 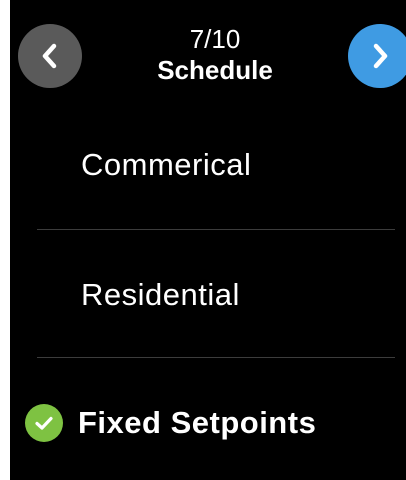 What do you see at coordinates (160, 294) in the screenshot?
I see `option-label: Residential` at bounding box center [160, 294].